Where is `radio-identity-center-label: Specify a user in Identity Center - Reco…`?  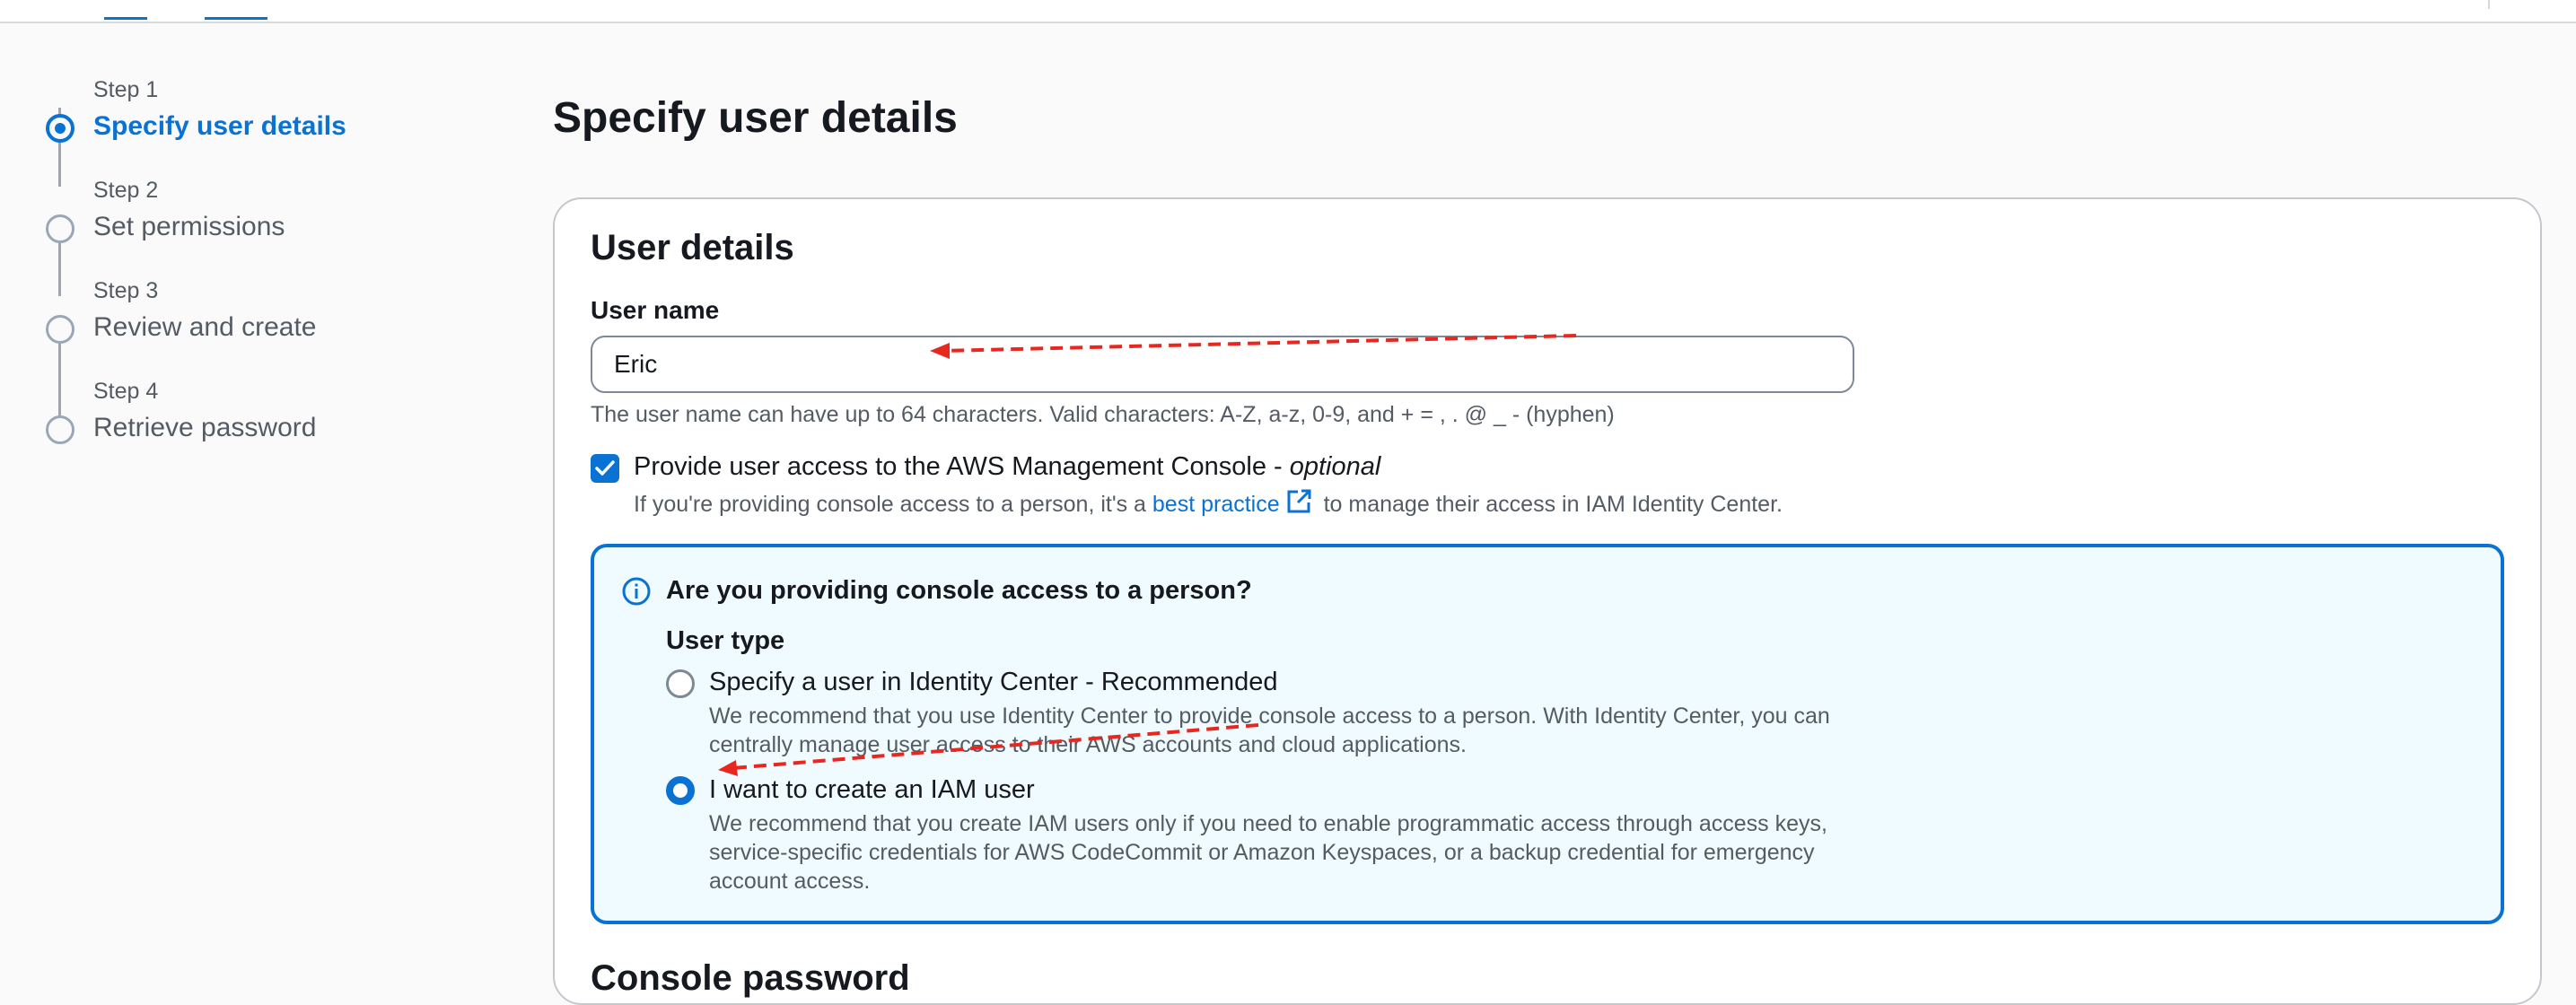
radio-identity-center-label: Specify a user in Identity Center - Reco… is located at coordinates (993, 683).